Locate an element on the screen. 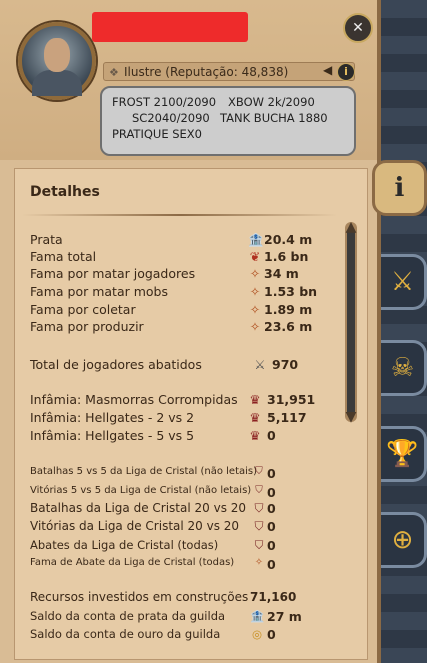 The image size is (427, 663). tab-deaths: ☠ is located at coordinates (404, 368).